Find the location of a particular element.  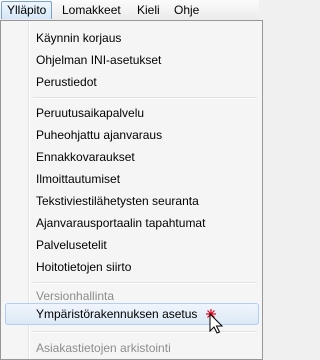

menu-item-hoitotietojen-siirto: Hoitotietojen siirto is located at coordinates (132, 267).